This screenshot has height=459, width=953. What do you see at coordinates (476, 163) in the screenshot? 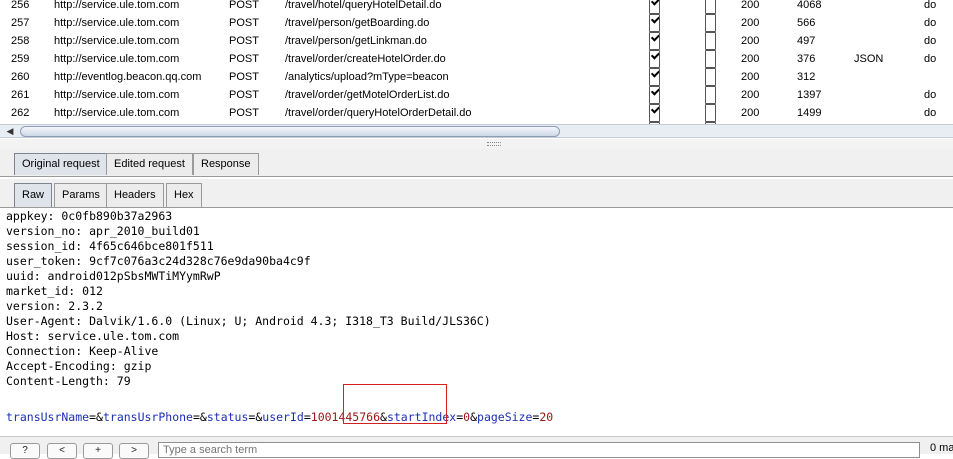
I see `request-tabs: Original request Edited request Response` at bounding box center [476, 163].